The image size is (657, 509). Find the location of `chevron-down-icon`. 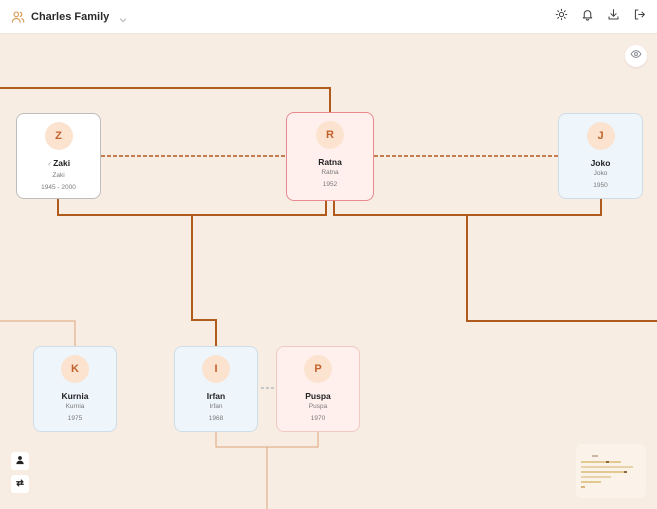

chevron-down-icon is located at coordinates (123, 17).